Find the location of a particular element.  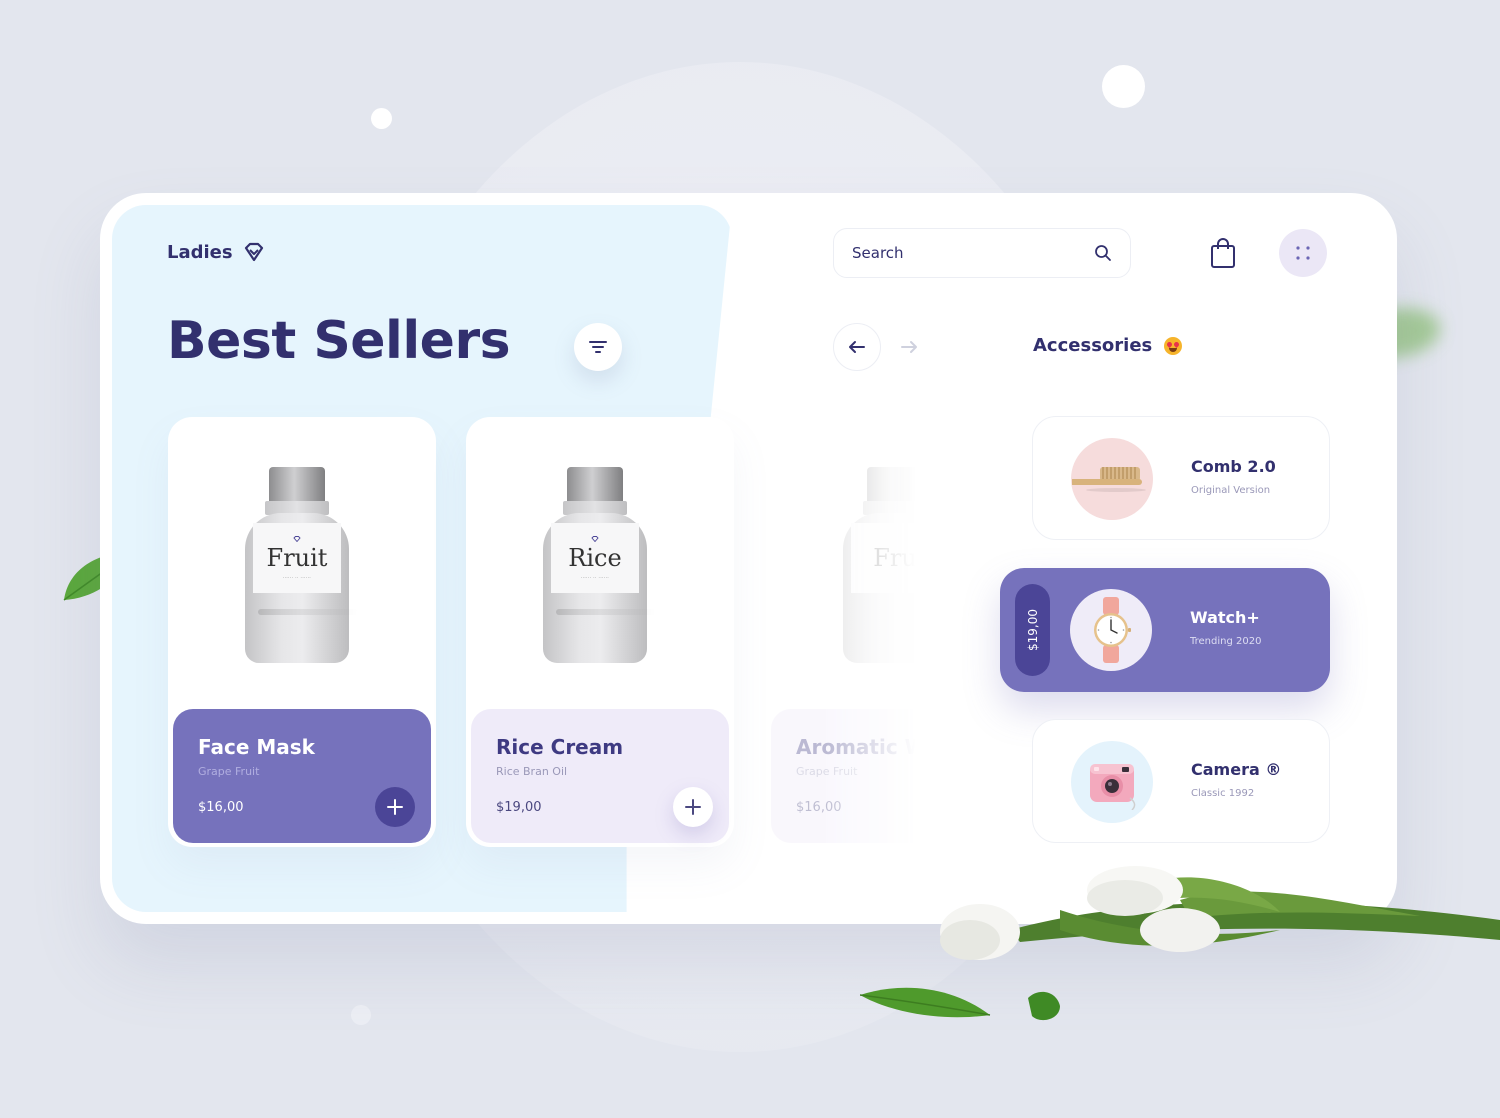

bottle-image: Rice ······ ·· ······ is located at coordinates (595, 565).